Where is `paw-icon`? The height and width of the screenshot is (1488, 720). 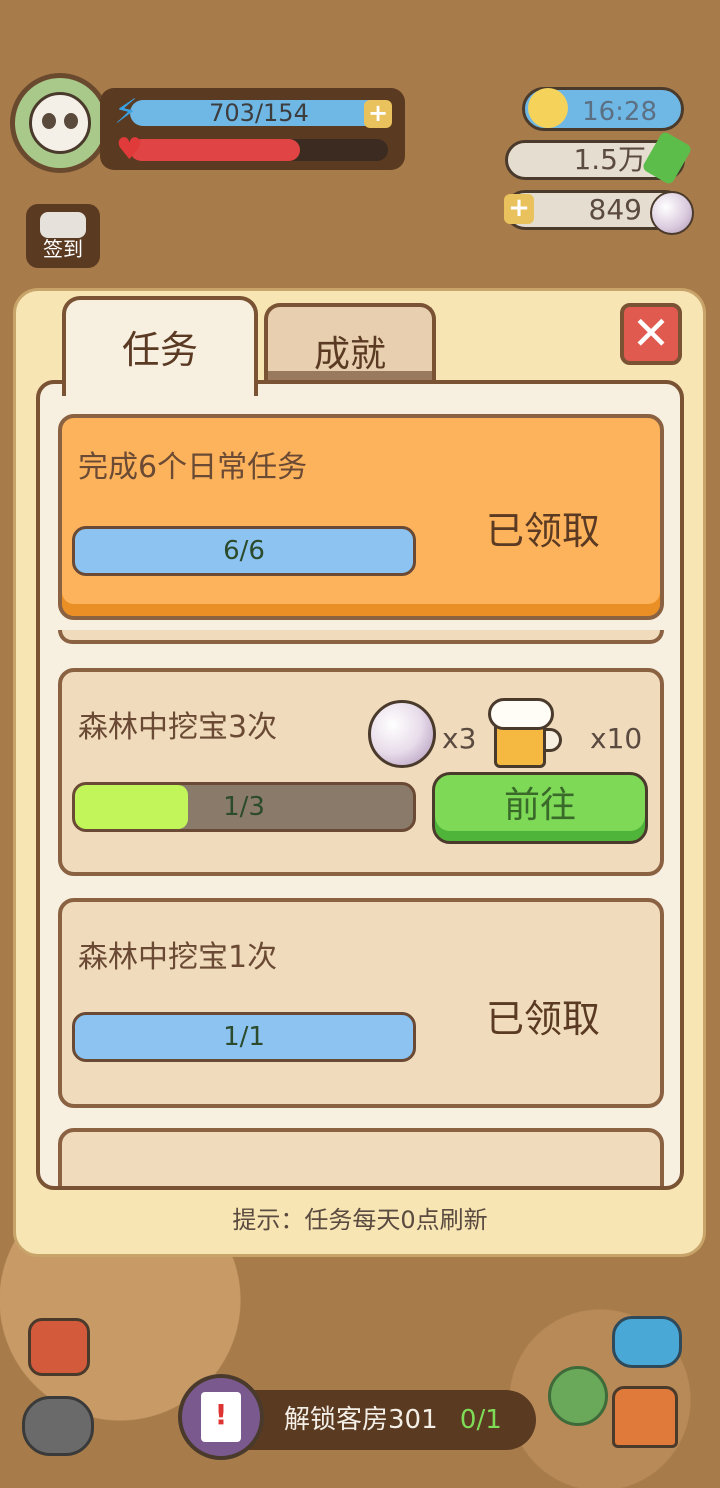
paw-icon is located at coordinates (58, 1426).